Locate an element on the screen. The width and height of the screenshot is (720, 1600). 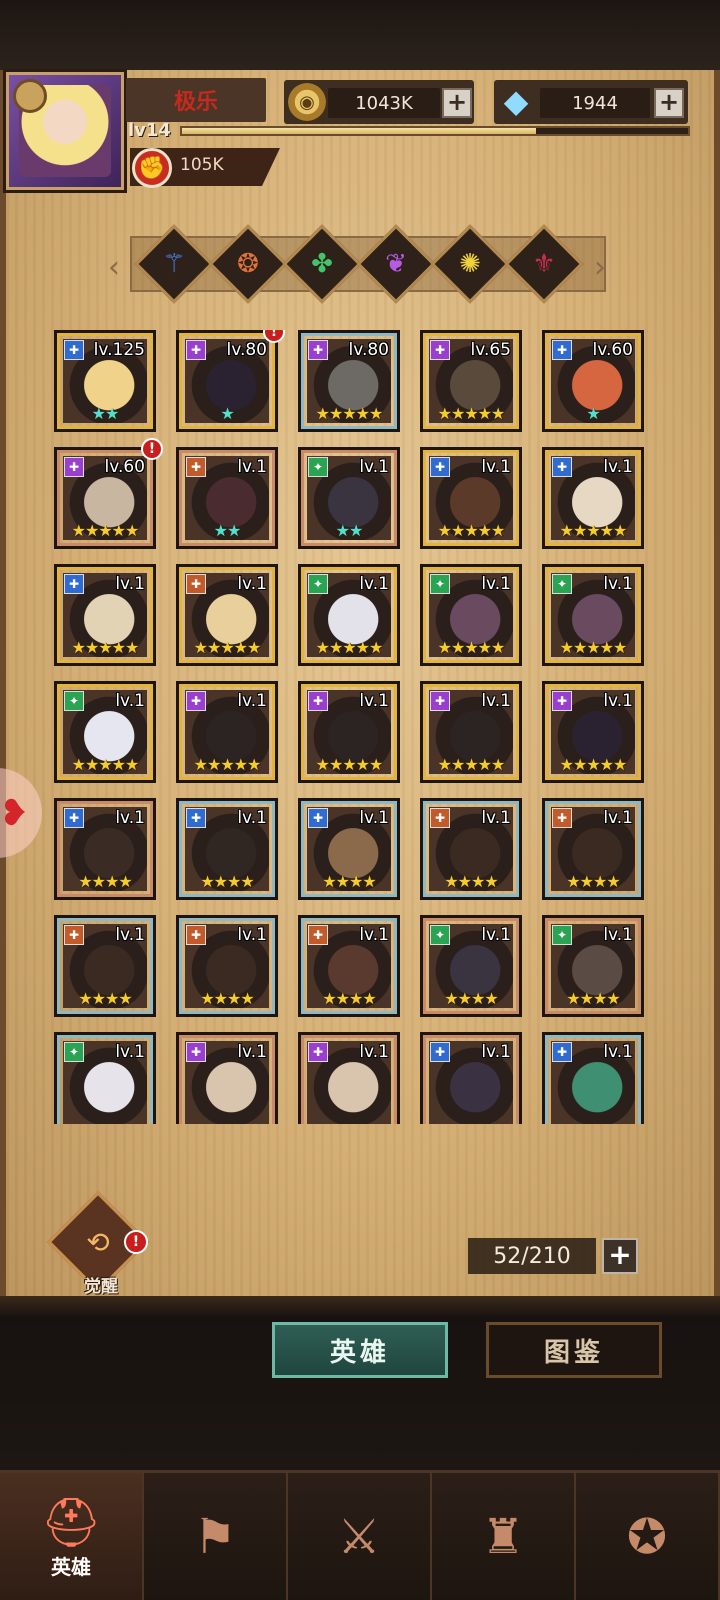
nature-element-icon: ✤ is located at coordinates (322, 264).